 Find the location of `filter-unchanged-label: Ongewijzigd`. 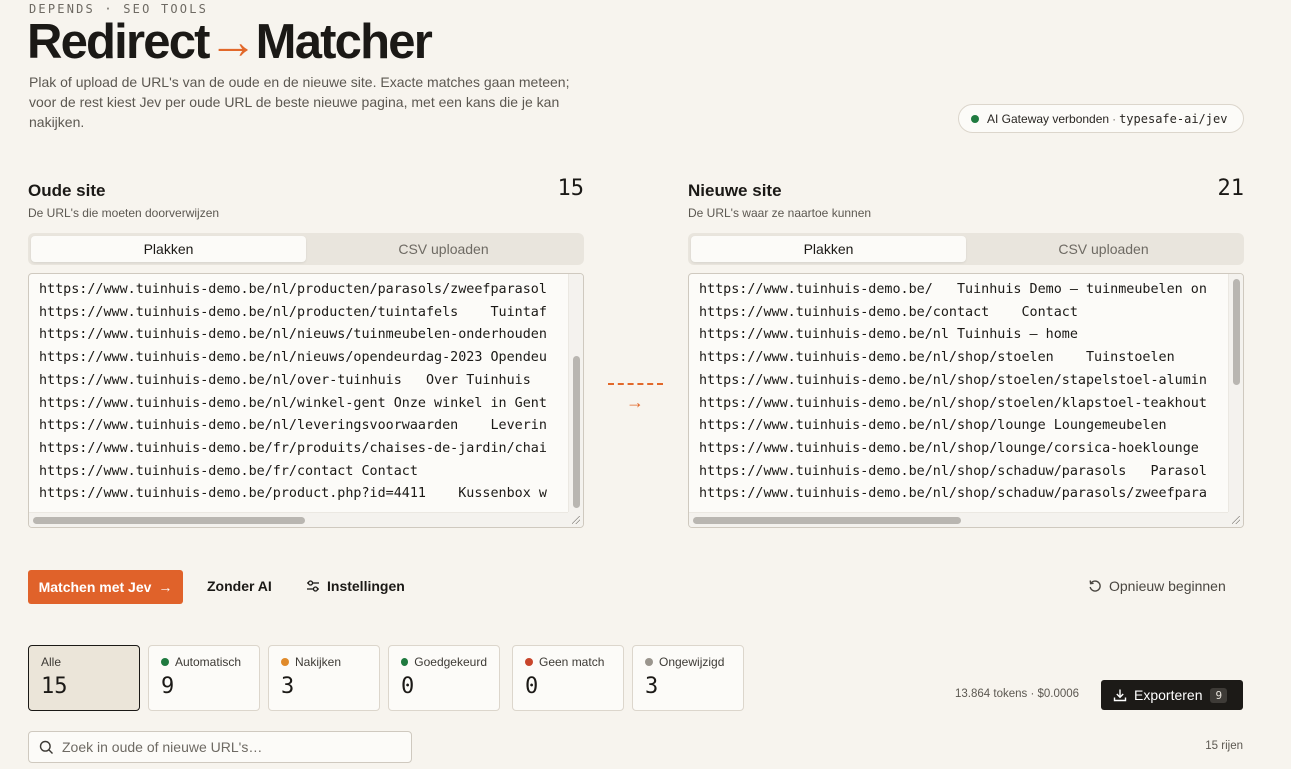

filter-unchanged-label: Ongewijzigd is located at coordinates (692, 662).